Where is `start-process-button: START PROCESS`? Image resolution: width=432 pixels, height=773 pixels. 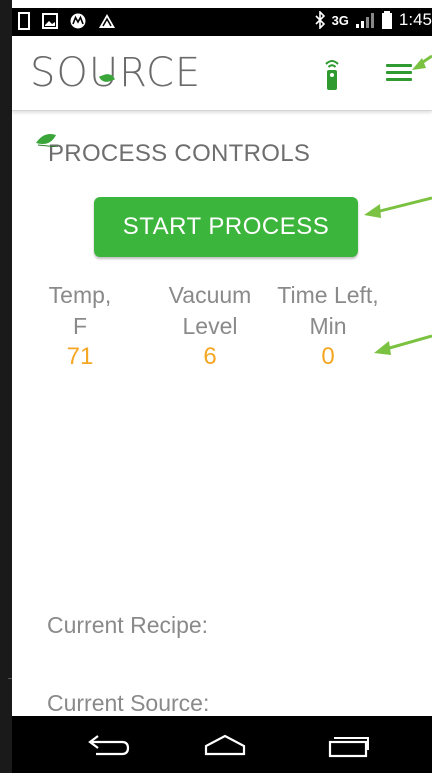 start-process-button: START PROCESS is located at coordinates (226, 227).